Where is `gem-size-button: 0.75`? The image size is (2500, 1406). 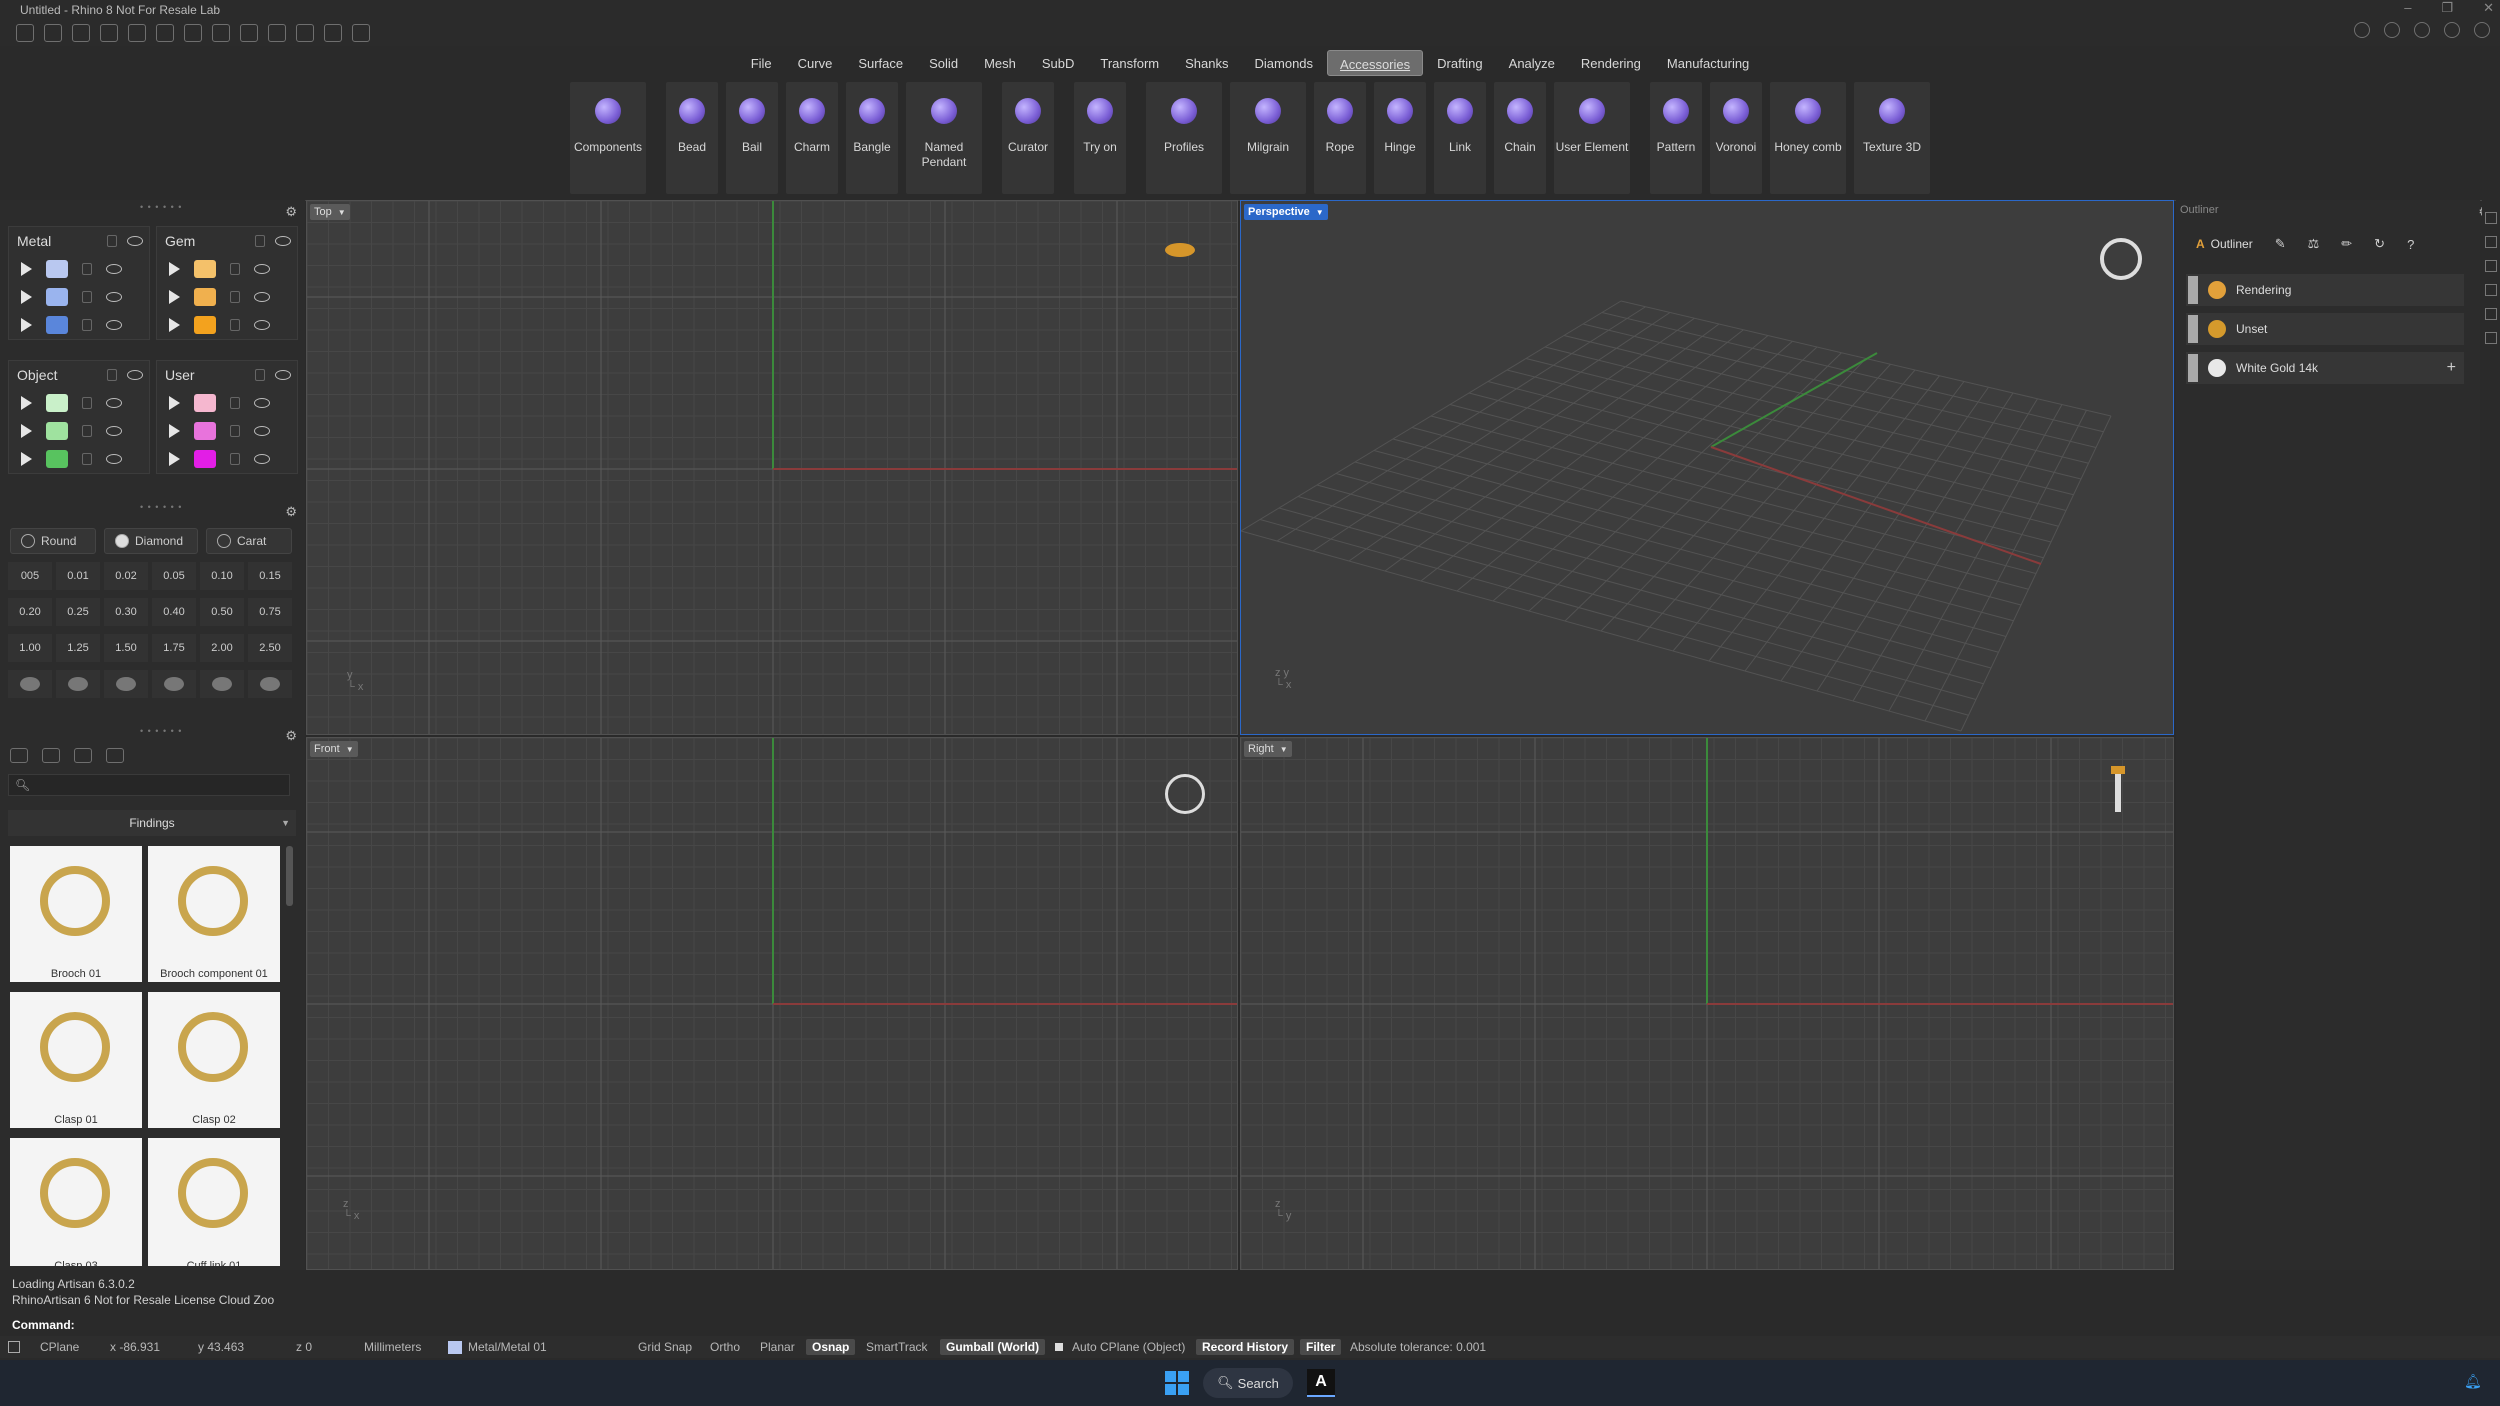 gem-size-button: 0.75 is located at coordinates (270, 612).